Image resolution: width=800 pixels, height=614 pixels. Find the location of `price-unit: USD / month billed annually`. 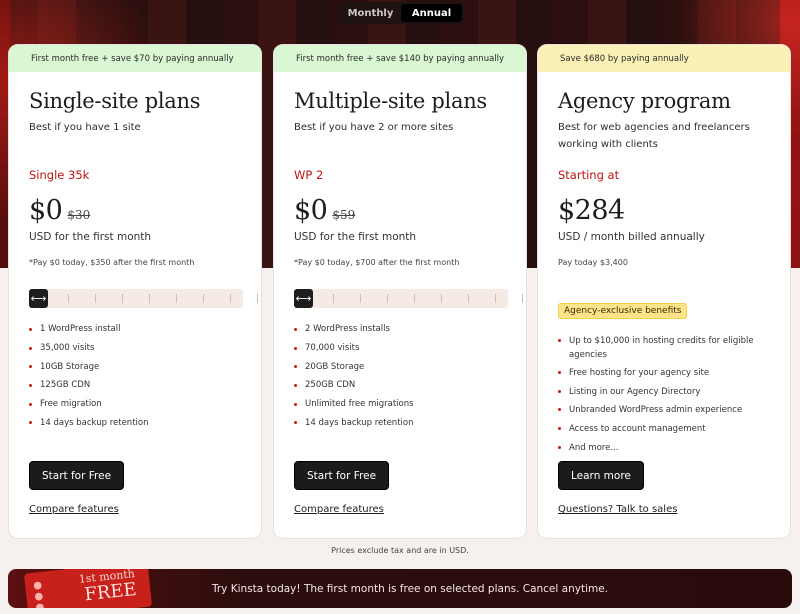

price-unit: USD / month billed annually is located at coordinates (631, 237).